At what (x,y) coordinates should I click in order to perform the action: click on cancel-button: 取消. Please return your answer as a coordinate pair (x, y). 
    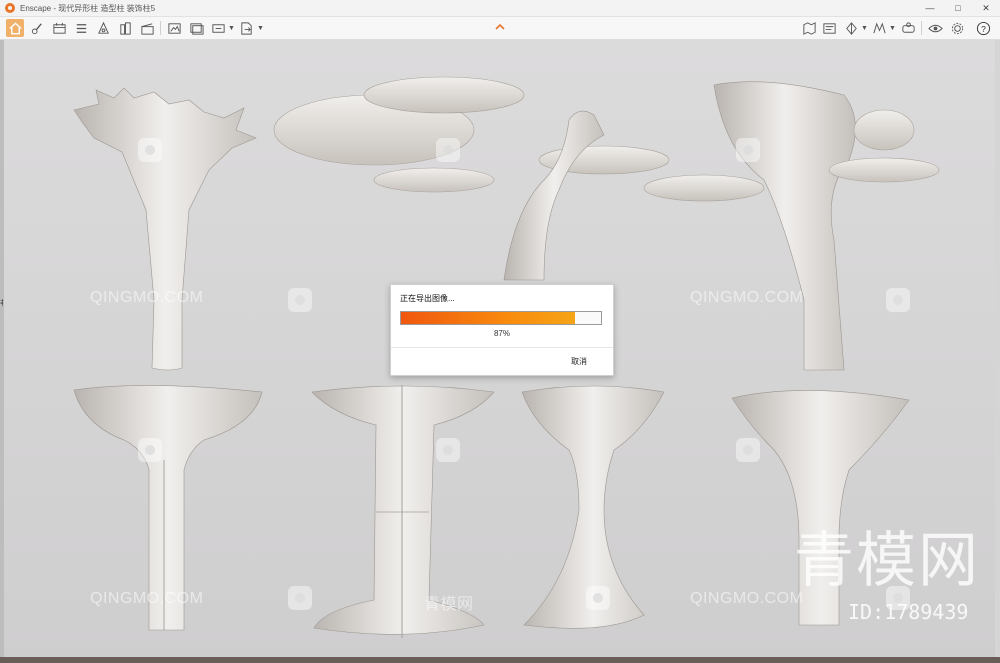
    Looking at the image, I should click on (579, 361).